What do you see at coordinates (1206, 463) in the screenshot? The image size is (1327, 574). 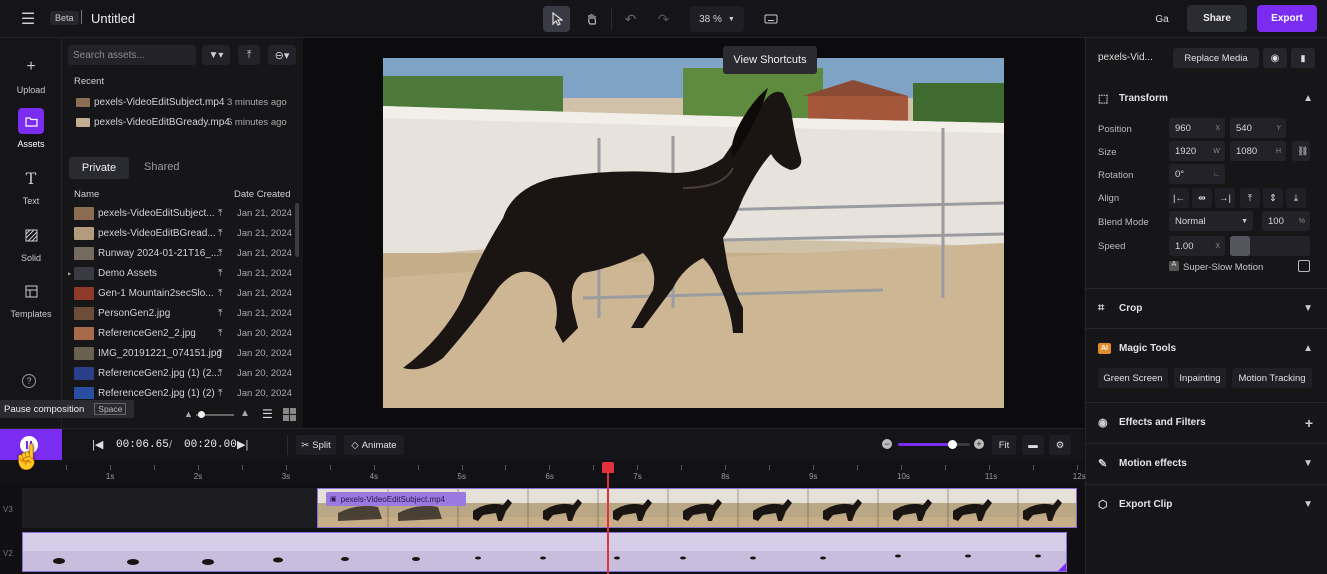 I see `motion-effects-section-header: ✎ Motion effects ▼` at bounding box center [1206, 463].